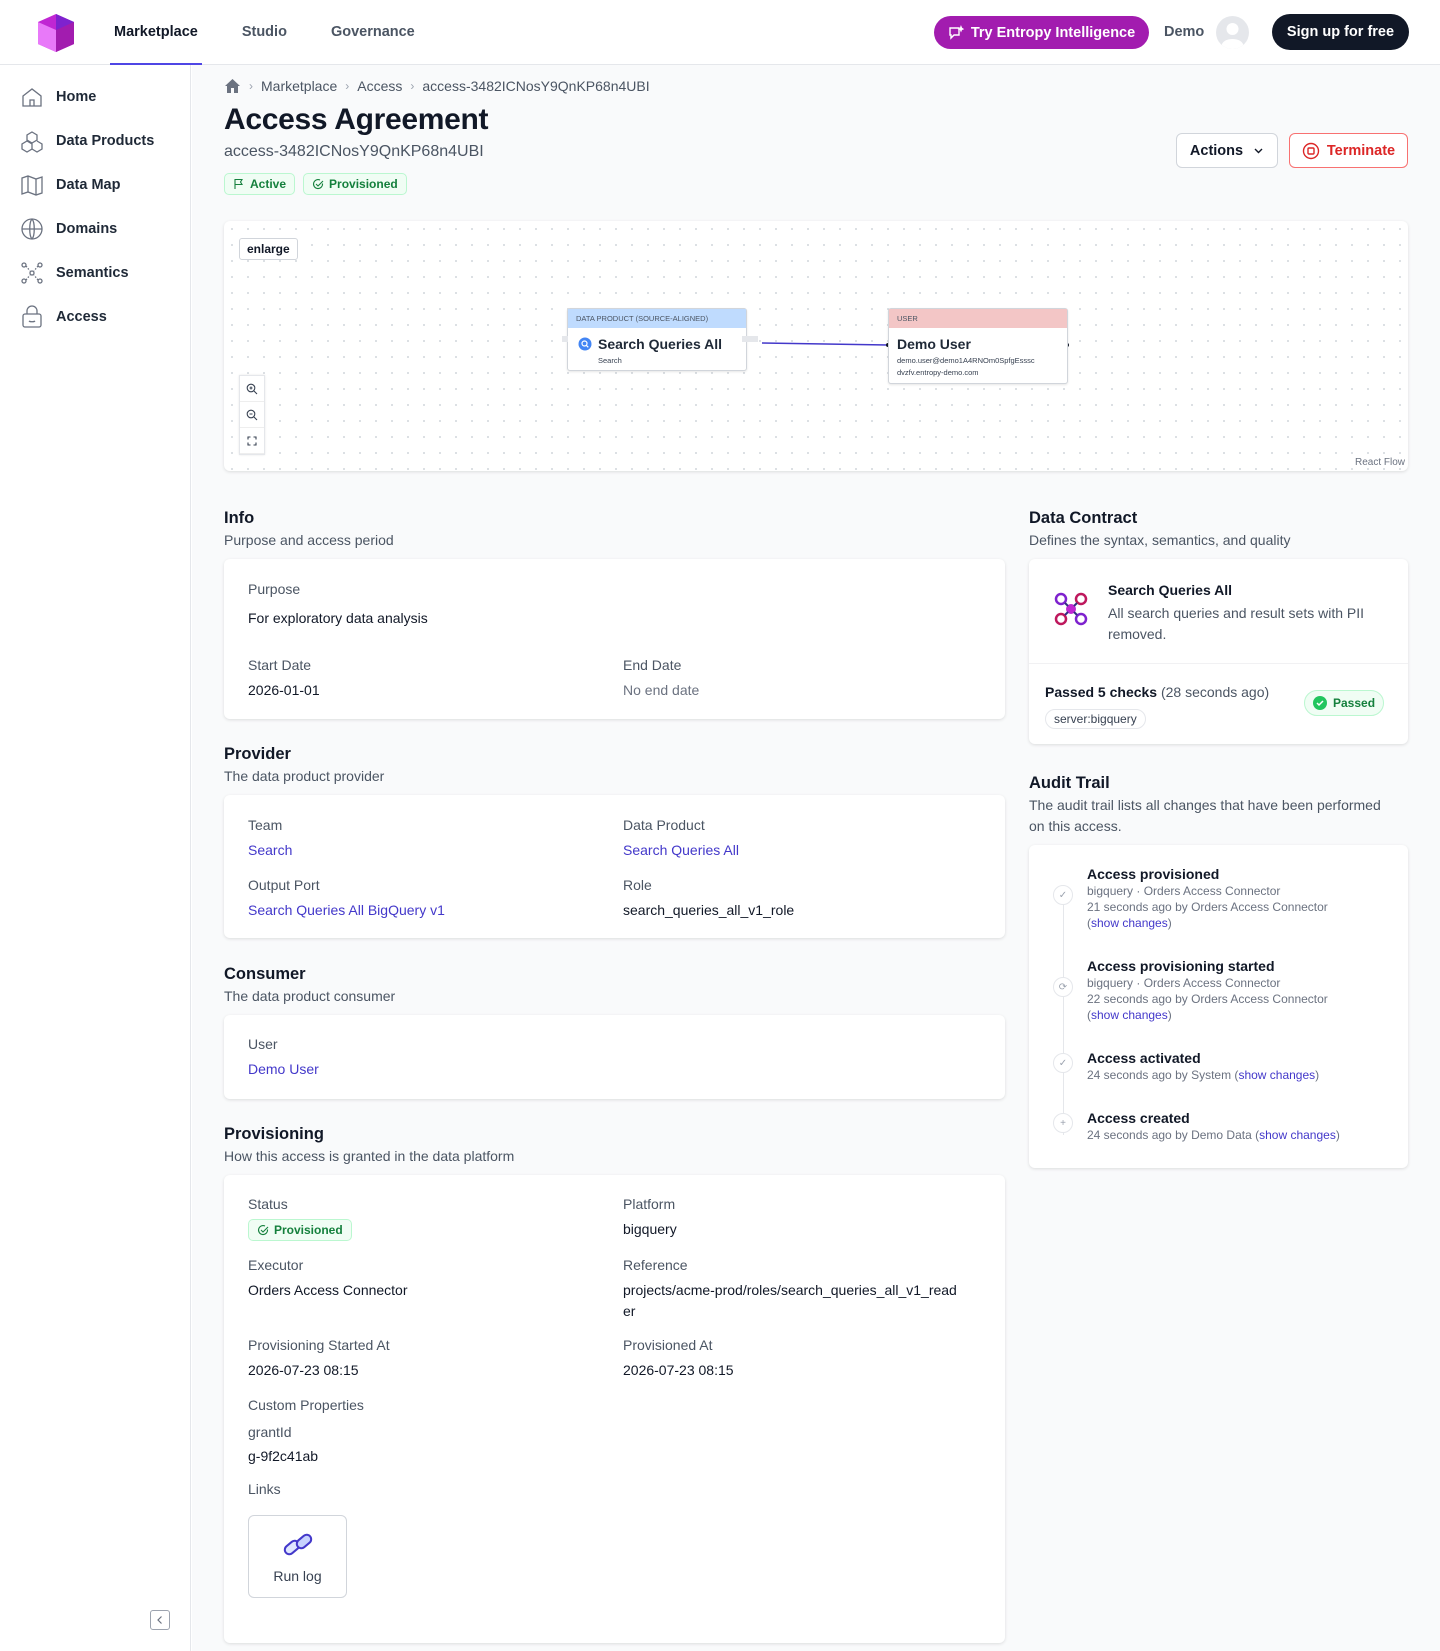 This screenshot has width=1440, height=1651. I want to click on reference-value-cont: er, so click(629, 1311).